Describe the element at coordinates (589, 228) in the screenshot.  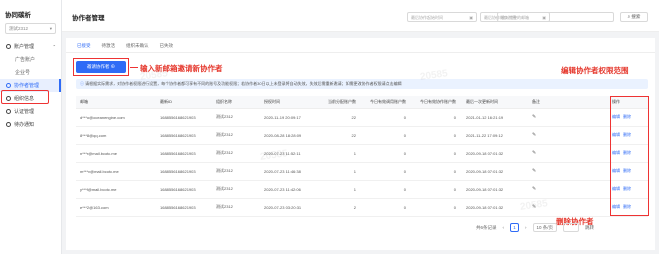
I see `jump-button: 跳转` at that location.